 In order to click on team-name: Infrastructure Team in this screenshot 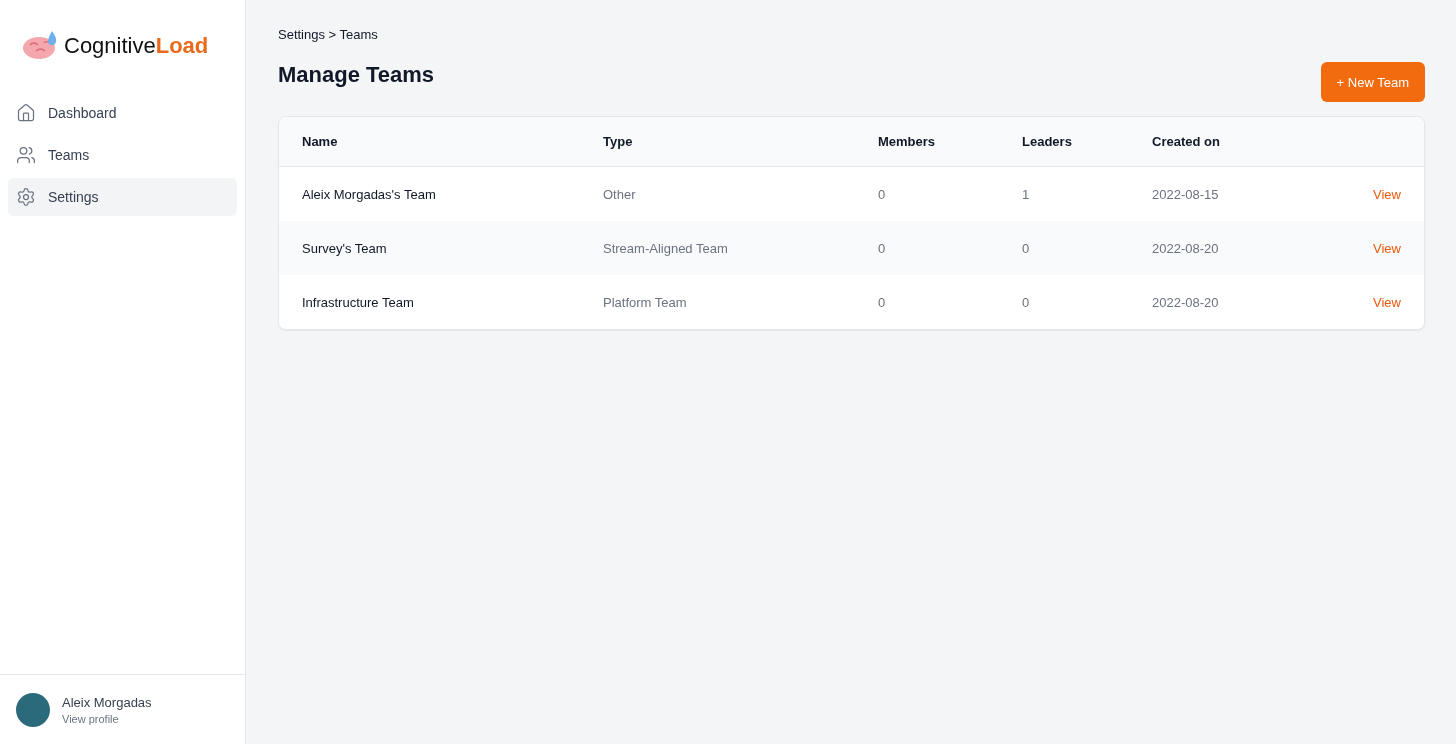, I will do `click(358, 302)`.